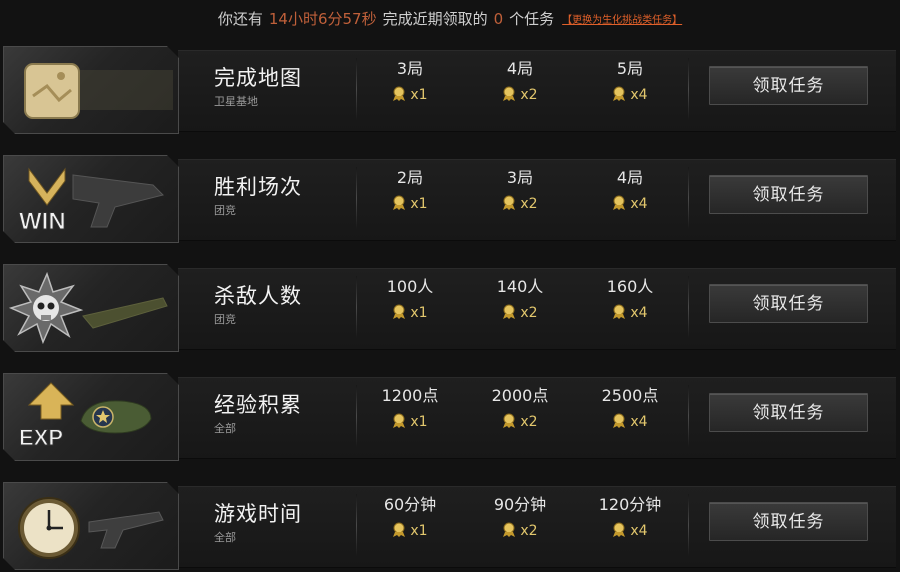 The width and height of the screenshot is (900, 572). I want to click on status-middle: 完成近期领取的, so click(435, 19).